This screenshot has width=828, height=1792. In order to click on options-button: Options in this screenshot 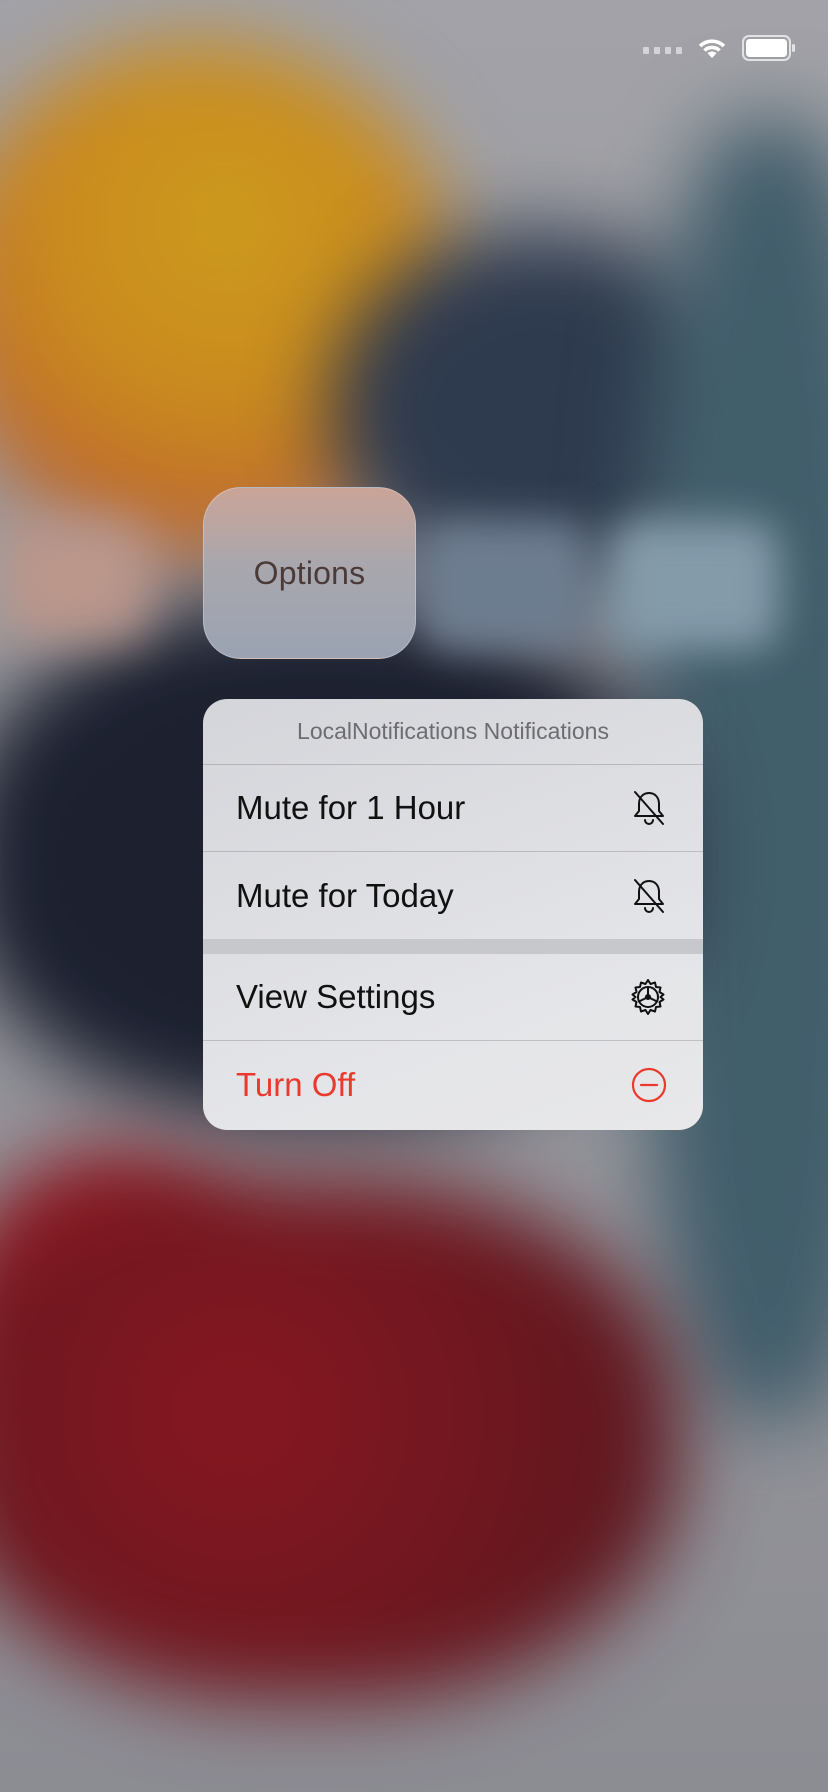, I will do `click(309, 573)`.